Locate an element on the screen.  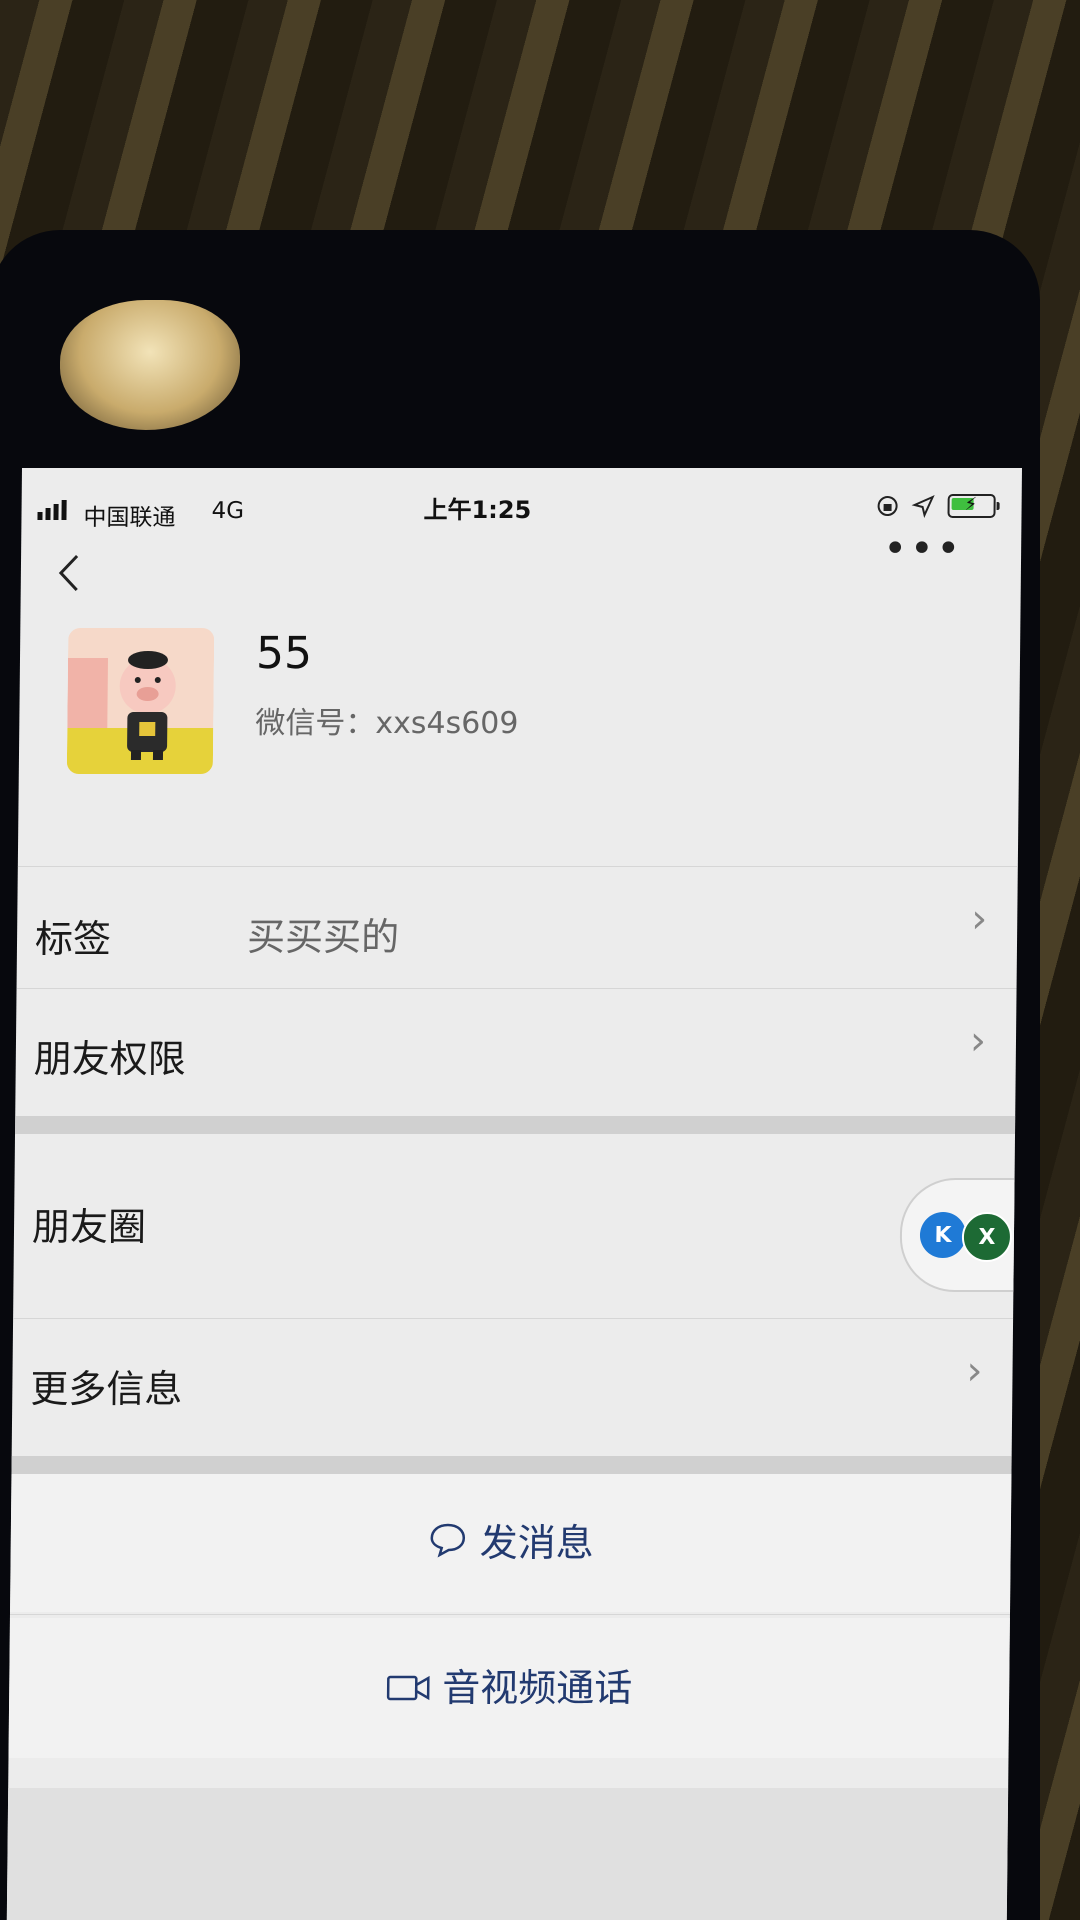
carrier-label: 中国联通 is located at coordinates (129, 518).